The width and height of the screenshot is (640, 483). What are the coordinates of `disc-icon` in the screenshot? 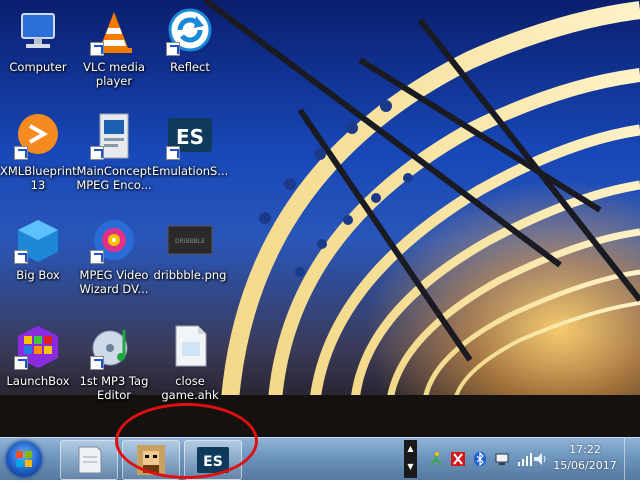 It's located at (114, 240).